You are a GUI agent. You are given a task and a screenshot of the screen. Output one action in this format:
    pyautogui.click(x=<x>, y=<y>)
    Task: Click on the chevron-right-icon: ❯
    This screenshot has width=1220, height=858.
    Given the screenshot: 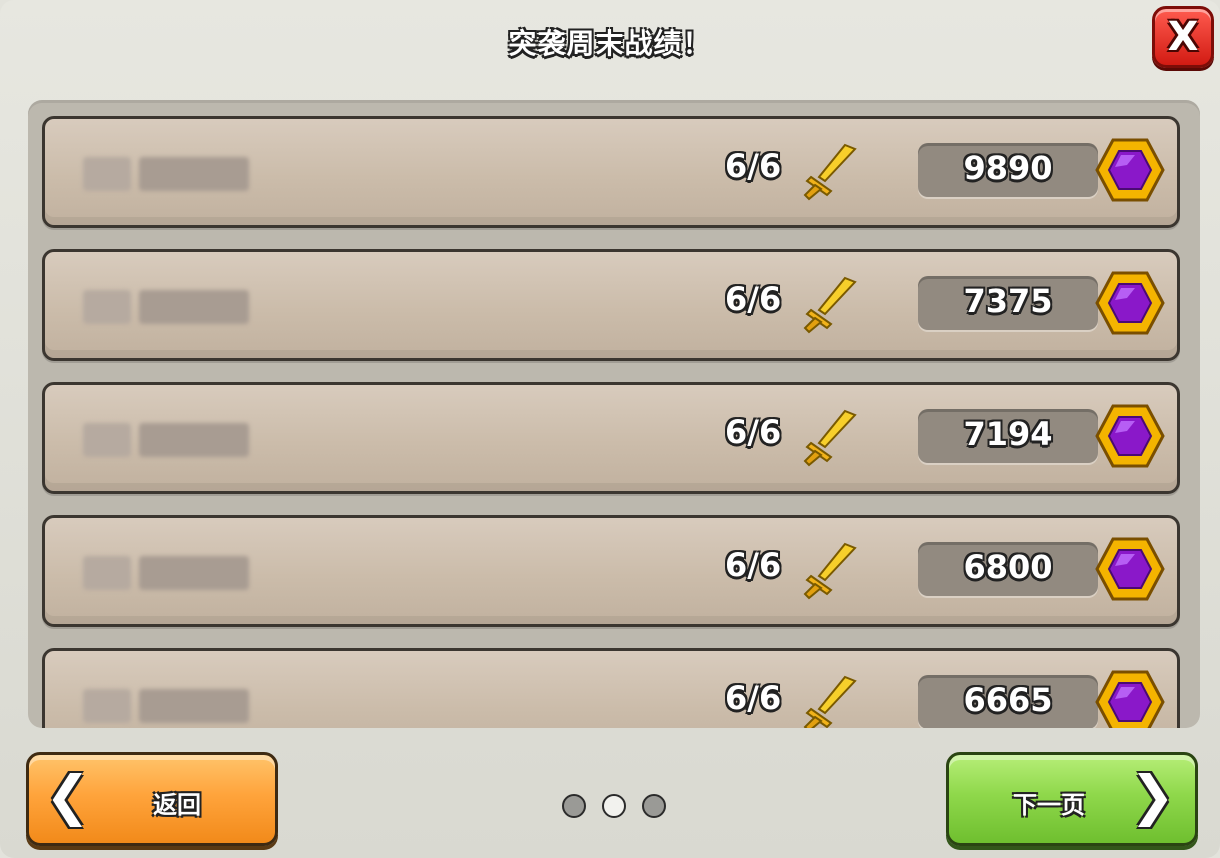 What is the action you would take?
    pyautogui.click(x=1152, y=795)
    